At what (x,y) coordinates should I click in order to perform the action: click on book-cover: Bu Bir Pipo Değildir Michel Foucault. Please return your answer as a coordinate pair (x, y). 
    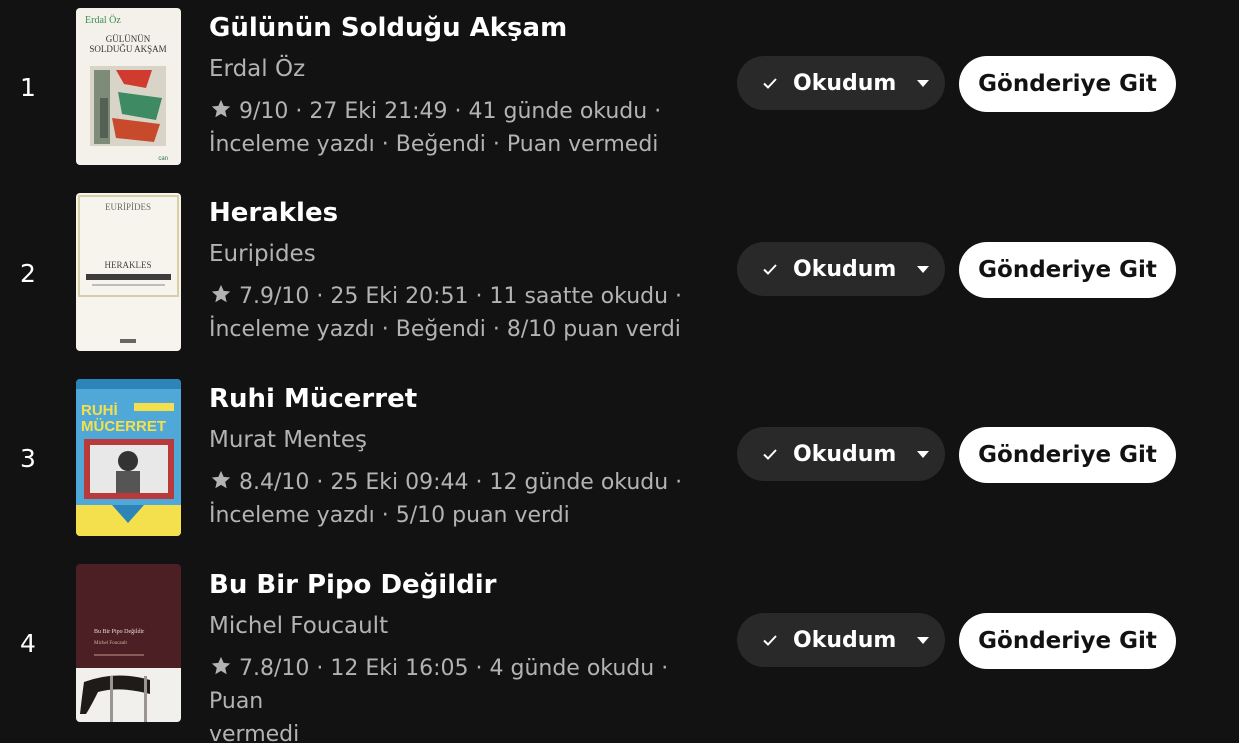
    Looking at the image, I should click on (128, 643).